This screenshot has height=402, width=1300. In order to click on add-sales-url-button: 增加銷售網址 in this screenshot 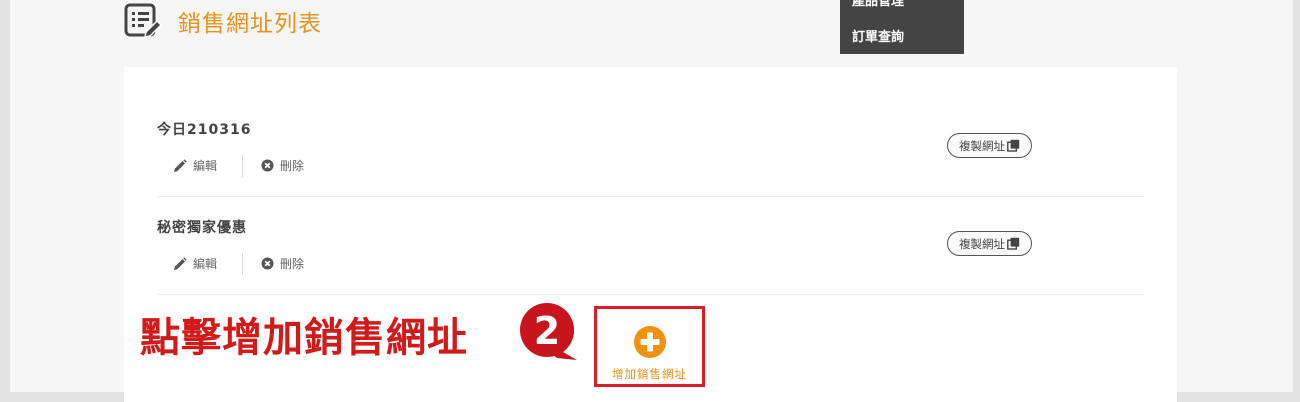, I will do `click(649, 346)`.